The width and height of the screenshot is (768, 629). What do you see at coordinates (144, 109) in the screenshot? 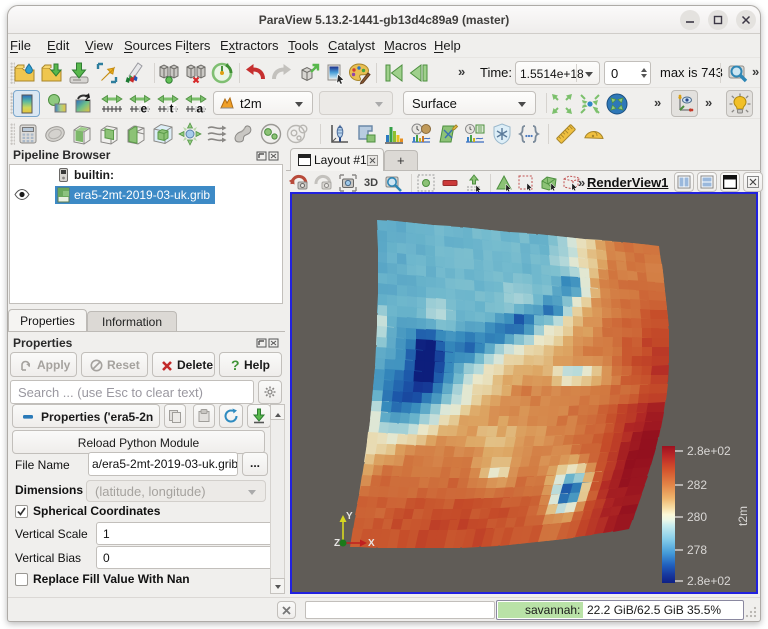
I see `svg-text: e` at bounding box center [144, 109].